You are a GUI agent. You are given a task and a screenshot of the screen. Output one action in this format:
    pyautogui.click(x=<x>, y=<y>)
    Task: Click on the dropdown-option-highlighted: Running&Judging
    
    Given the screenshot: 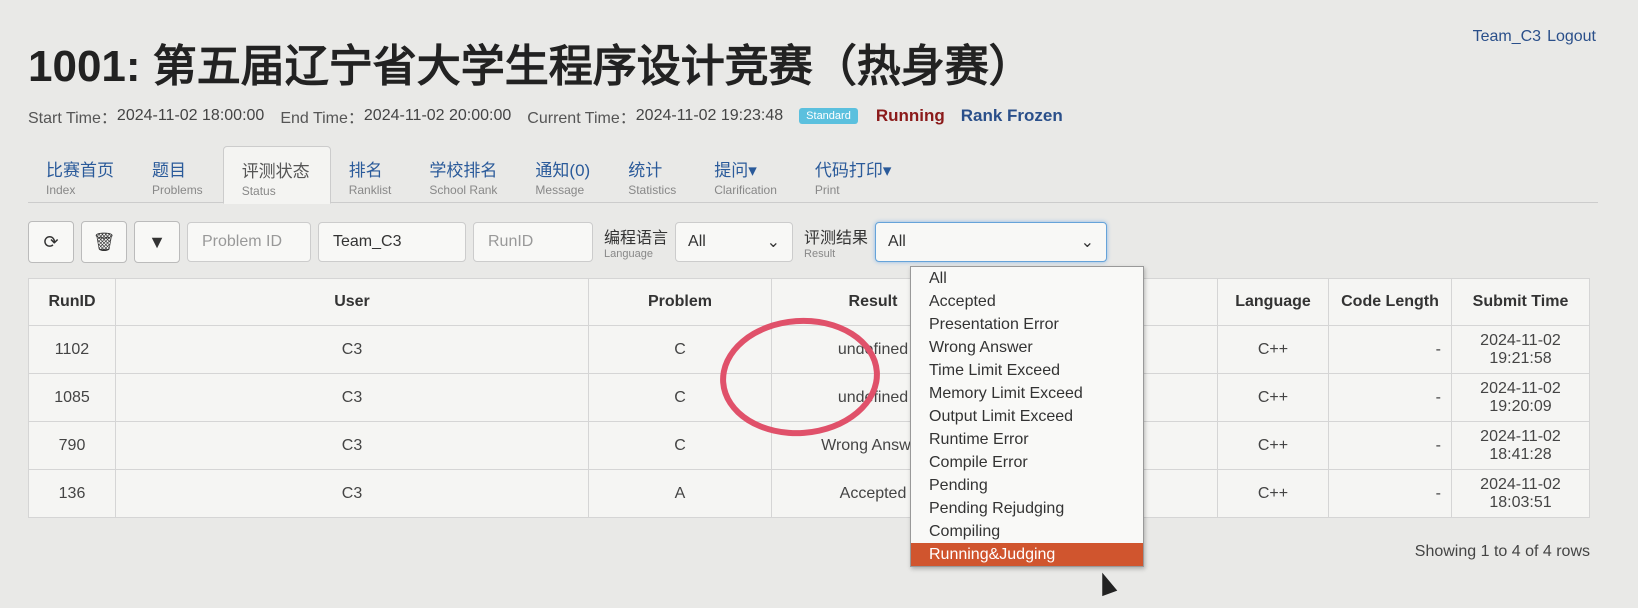 What is the action you would take?
    pyautogui.click(x=1027, y=554)
    